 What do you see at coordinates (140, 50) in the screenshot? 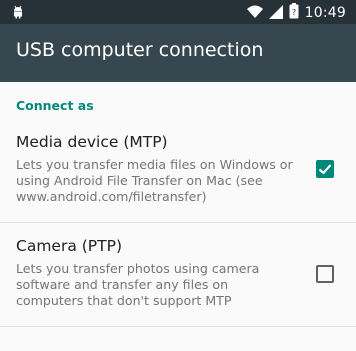
I see `page-title: USB computer connection` at bounding box center [140, 50].